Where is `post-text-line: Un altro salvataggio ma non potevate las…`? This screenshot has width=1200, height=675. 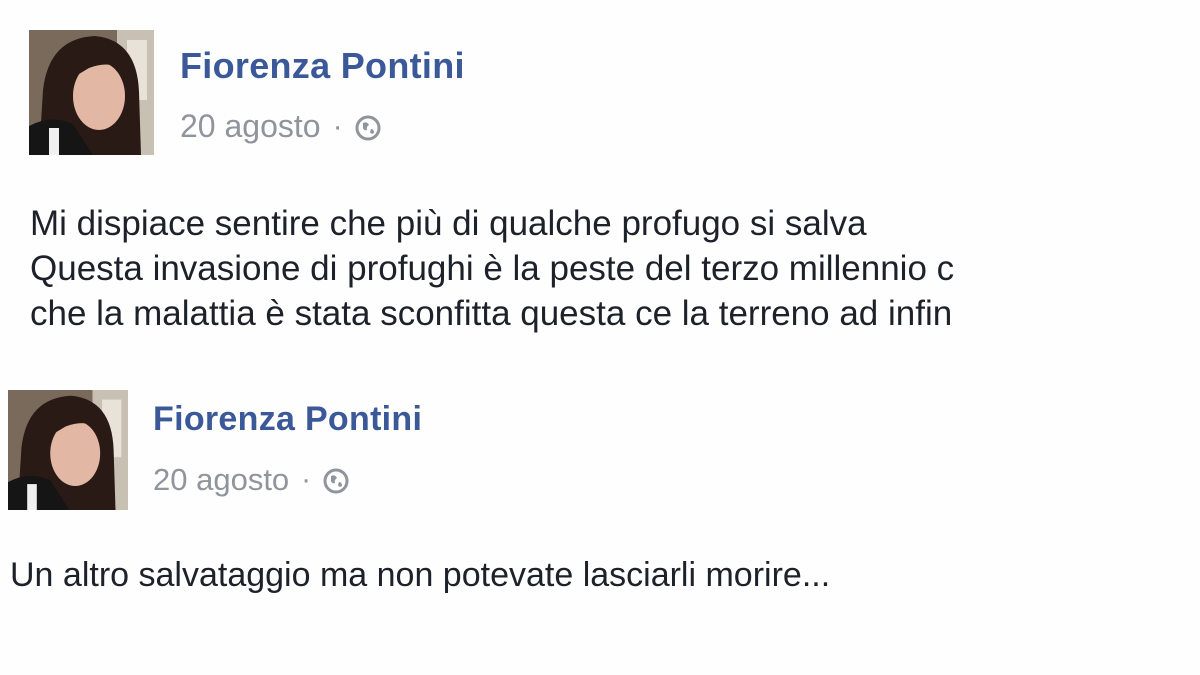 post-text-line: Un altro salvataggio ma non potevate las… is located at coordinates (420, 575).